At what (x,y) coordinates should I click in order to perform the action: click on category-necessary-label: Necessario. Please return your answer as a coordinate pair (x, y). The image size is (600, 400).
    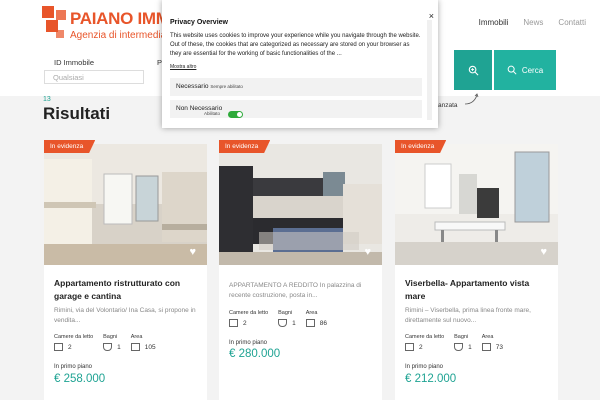
    Looking at the image, I should click on (192, 86).